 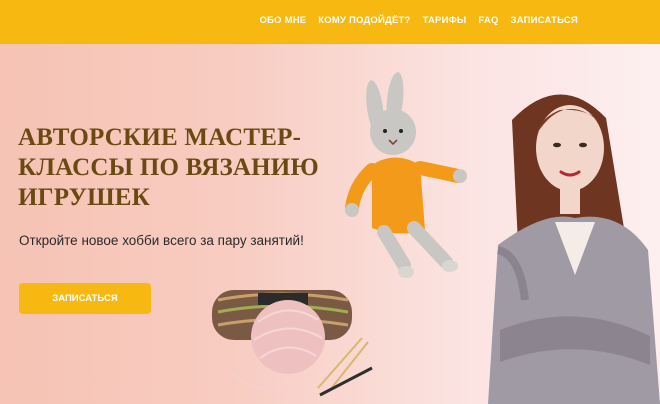 I want to click on pink-yarn-ball-image, so click(x=277, y=345).